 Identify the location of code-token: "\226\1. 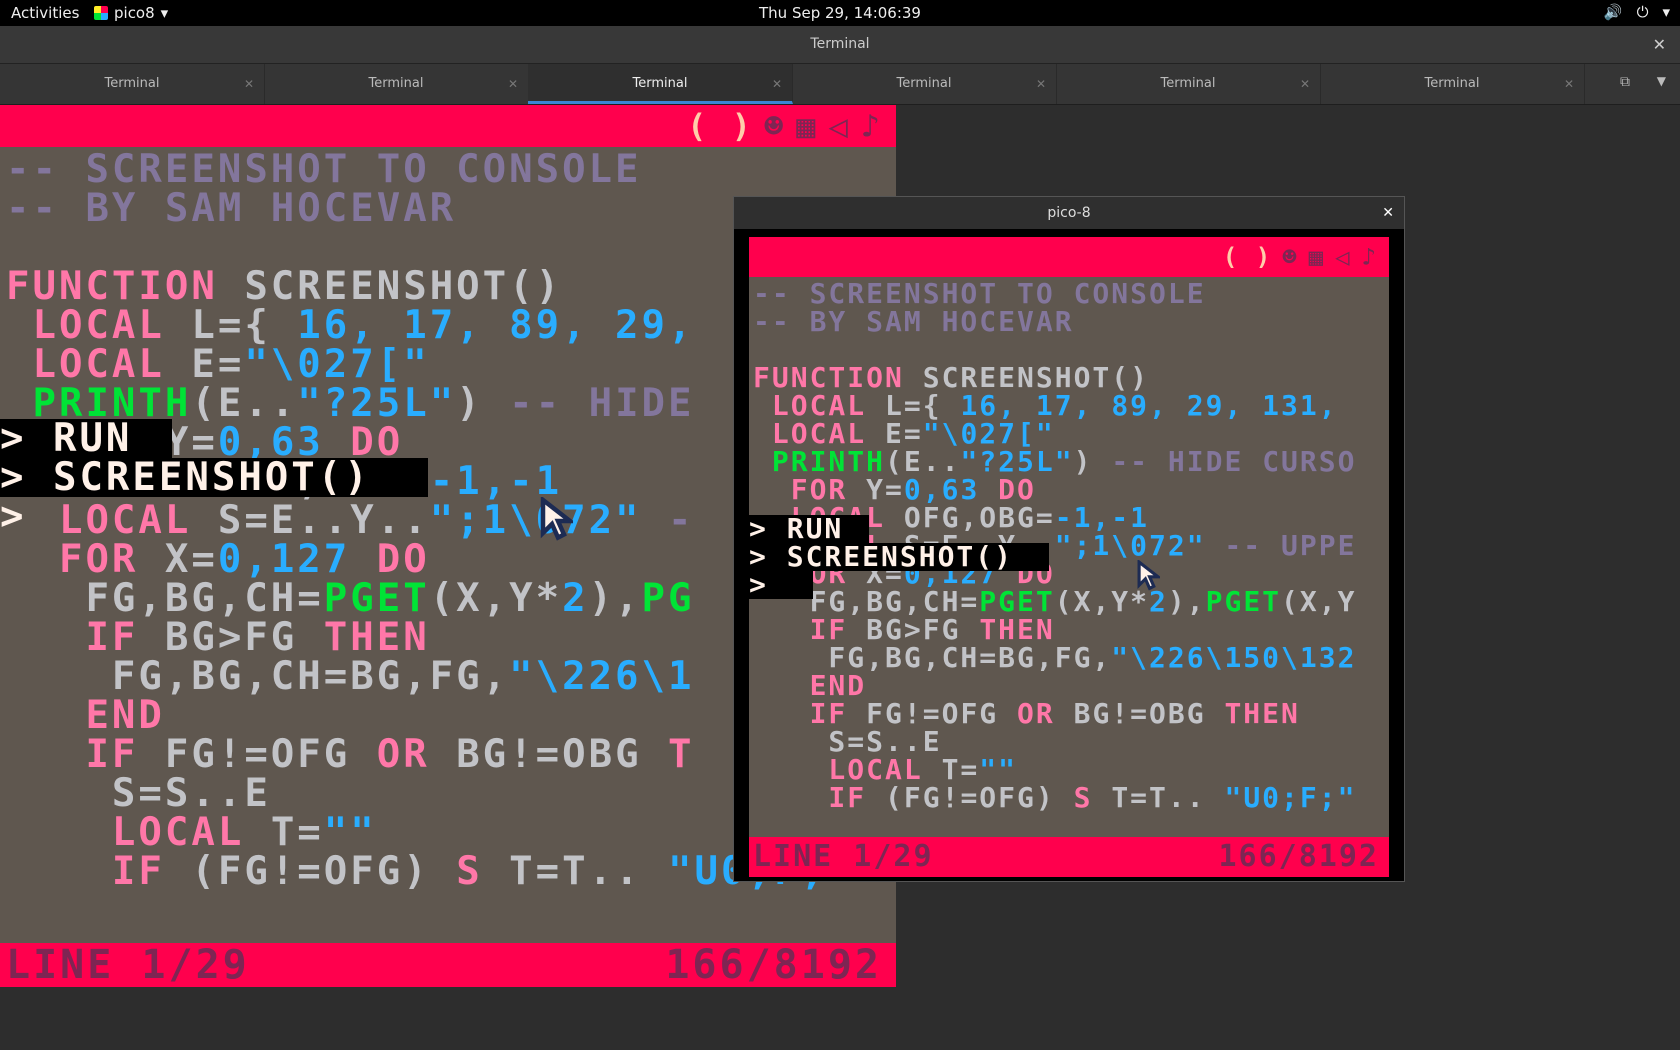
(602, 676).